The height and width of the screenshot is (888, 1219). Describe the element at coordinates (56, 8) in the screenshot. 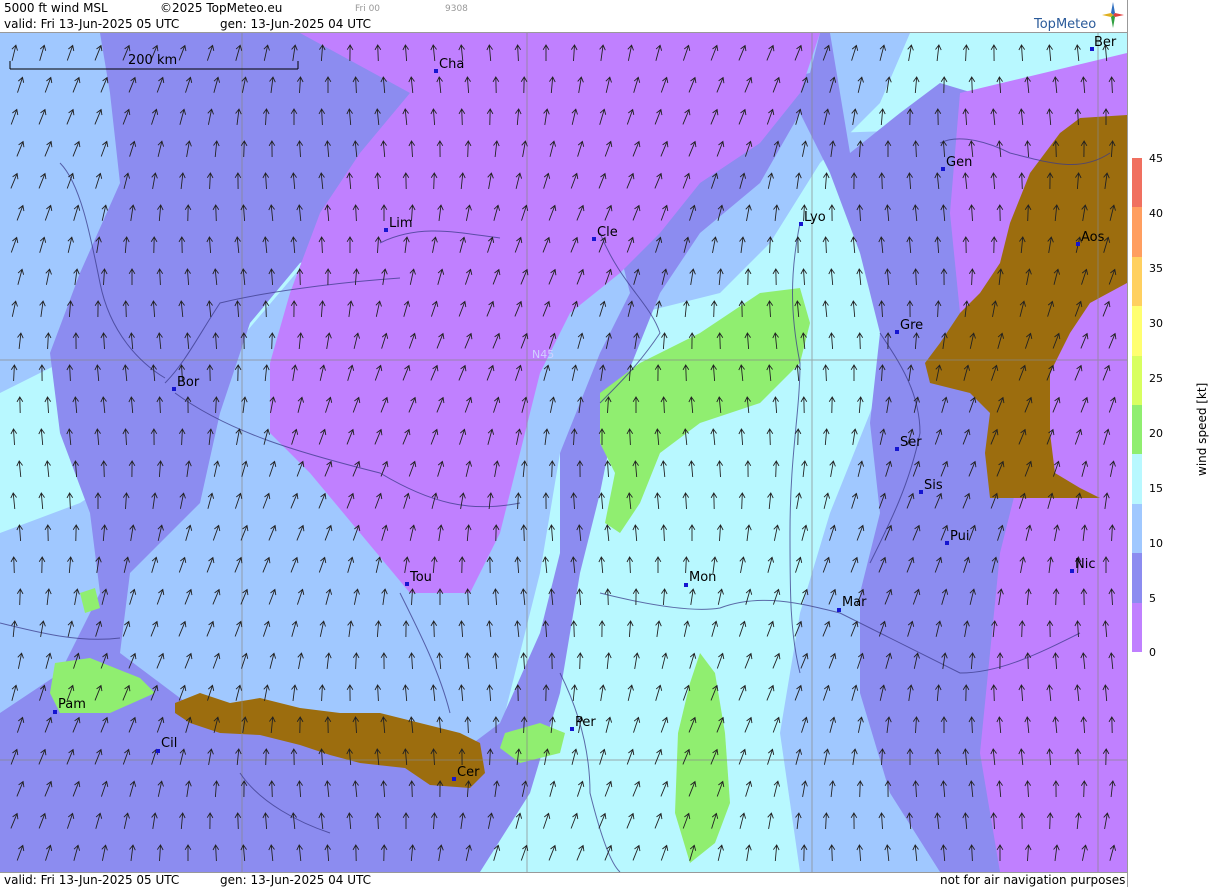

I see `map-title: 5000 ft wind MSL` at that location.